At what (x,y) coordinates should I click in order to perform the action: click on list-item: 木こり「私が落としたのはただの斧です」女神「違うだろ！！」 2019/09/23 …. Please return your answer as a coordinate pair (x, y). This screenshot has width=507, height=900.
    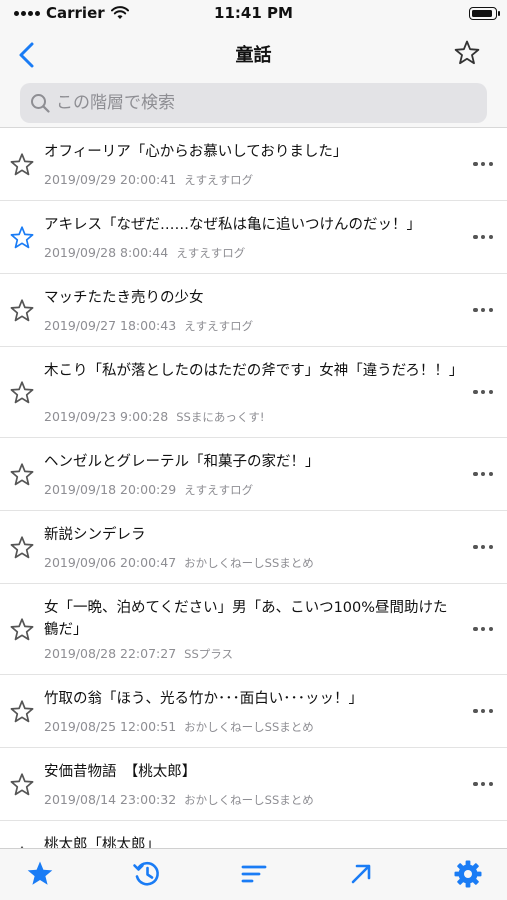
    Looking at the image, I should click on (253, 392).